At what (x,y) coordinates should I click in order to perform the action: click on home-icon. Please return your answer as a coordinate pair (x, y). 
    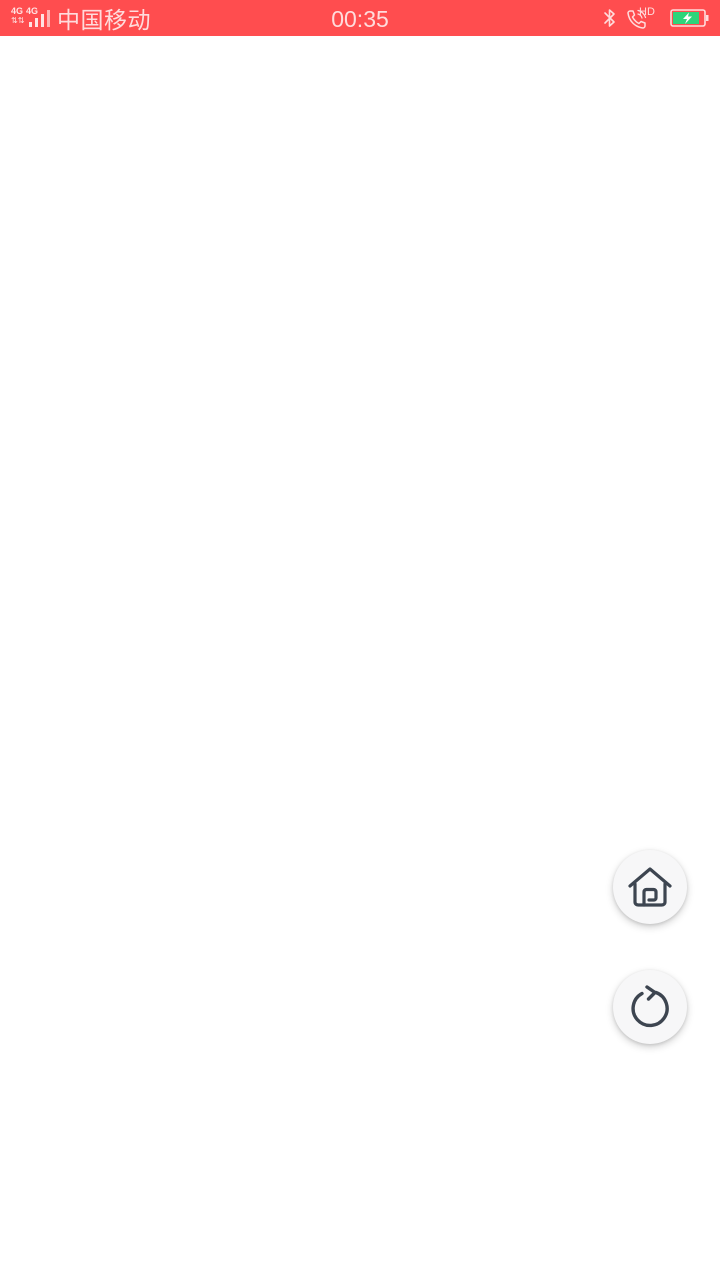
    Looking at the image, I should click on (650, 887).